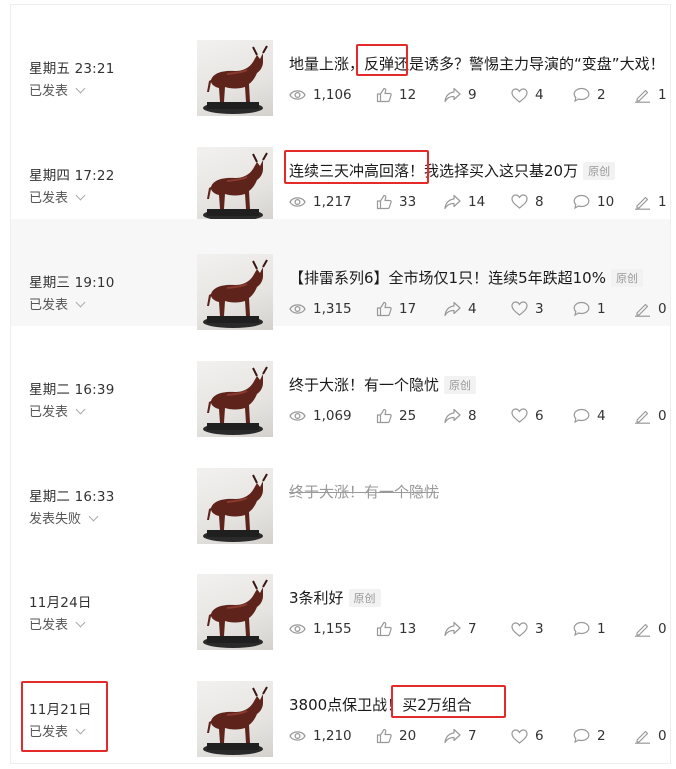 The width and height of the screenshot is (676, 769). What do you see at coordinates (72, 69) in the screenshot?
I see `publish-date: 星期五 23:21` at bounding box center [72, 69].